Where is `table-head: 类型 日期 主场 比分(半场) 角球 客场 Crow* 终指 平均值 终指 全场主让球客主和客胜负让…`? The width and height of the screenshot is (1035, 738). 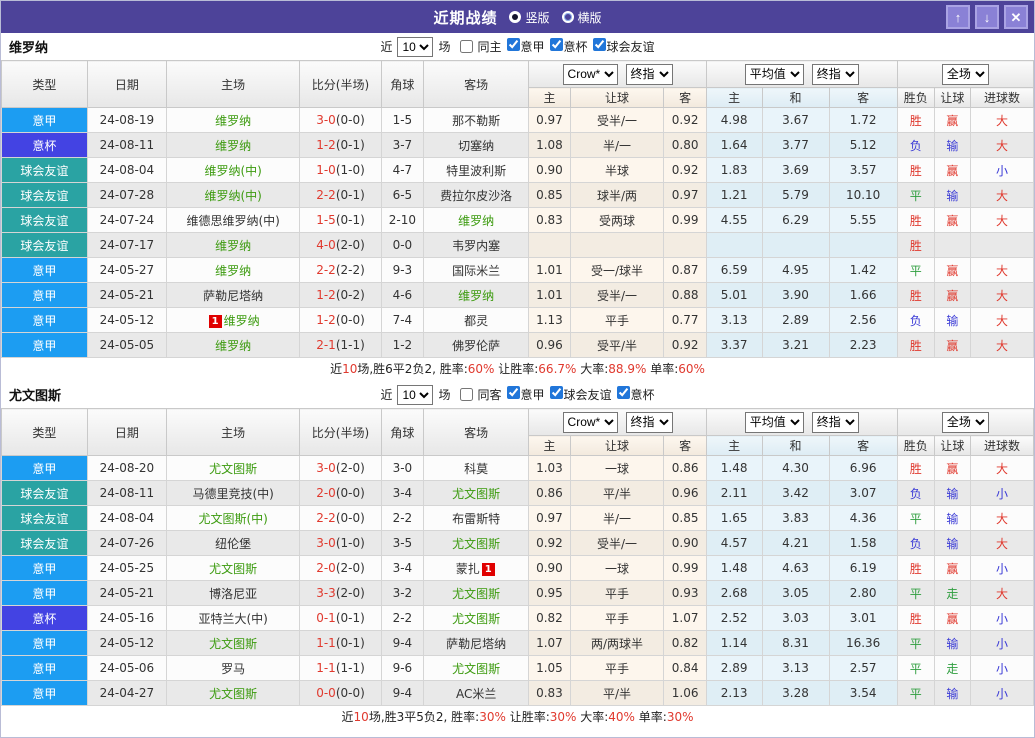 table-head: 类型 日期 主场 比分(半场) 角球 客场 Crow* 终指 平均值 终指 全场主让球客主和客胜负让… is located at coordinates (517, 84).